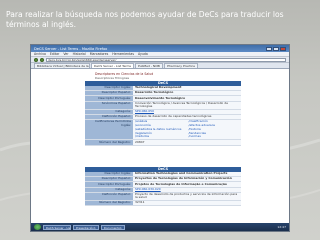  Describe the element at coordinates (149, 65) in the screenshot. I see `tab-pubmed: PubMed - NCBI` at that location.